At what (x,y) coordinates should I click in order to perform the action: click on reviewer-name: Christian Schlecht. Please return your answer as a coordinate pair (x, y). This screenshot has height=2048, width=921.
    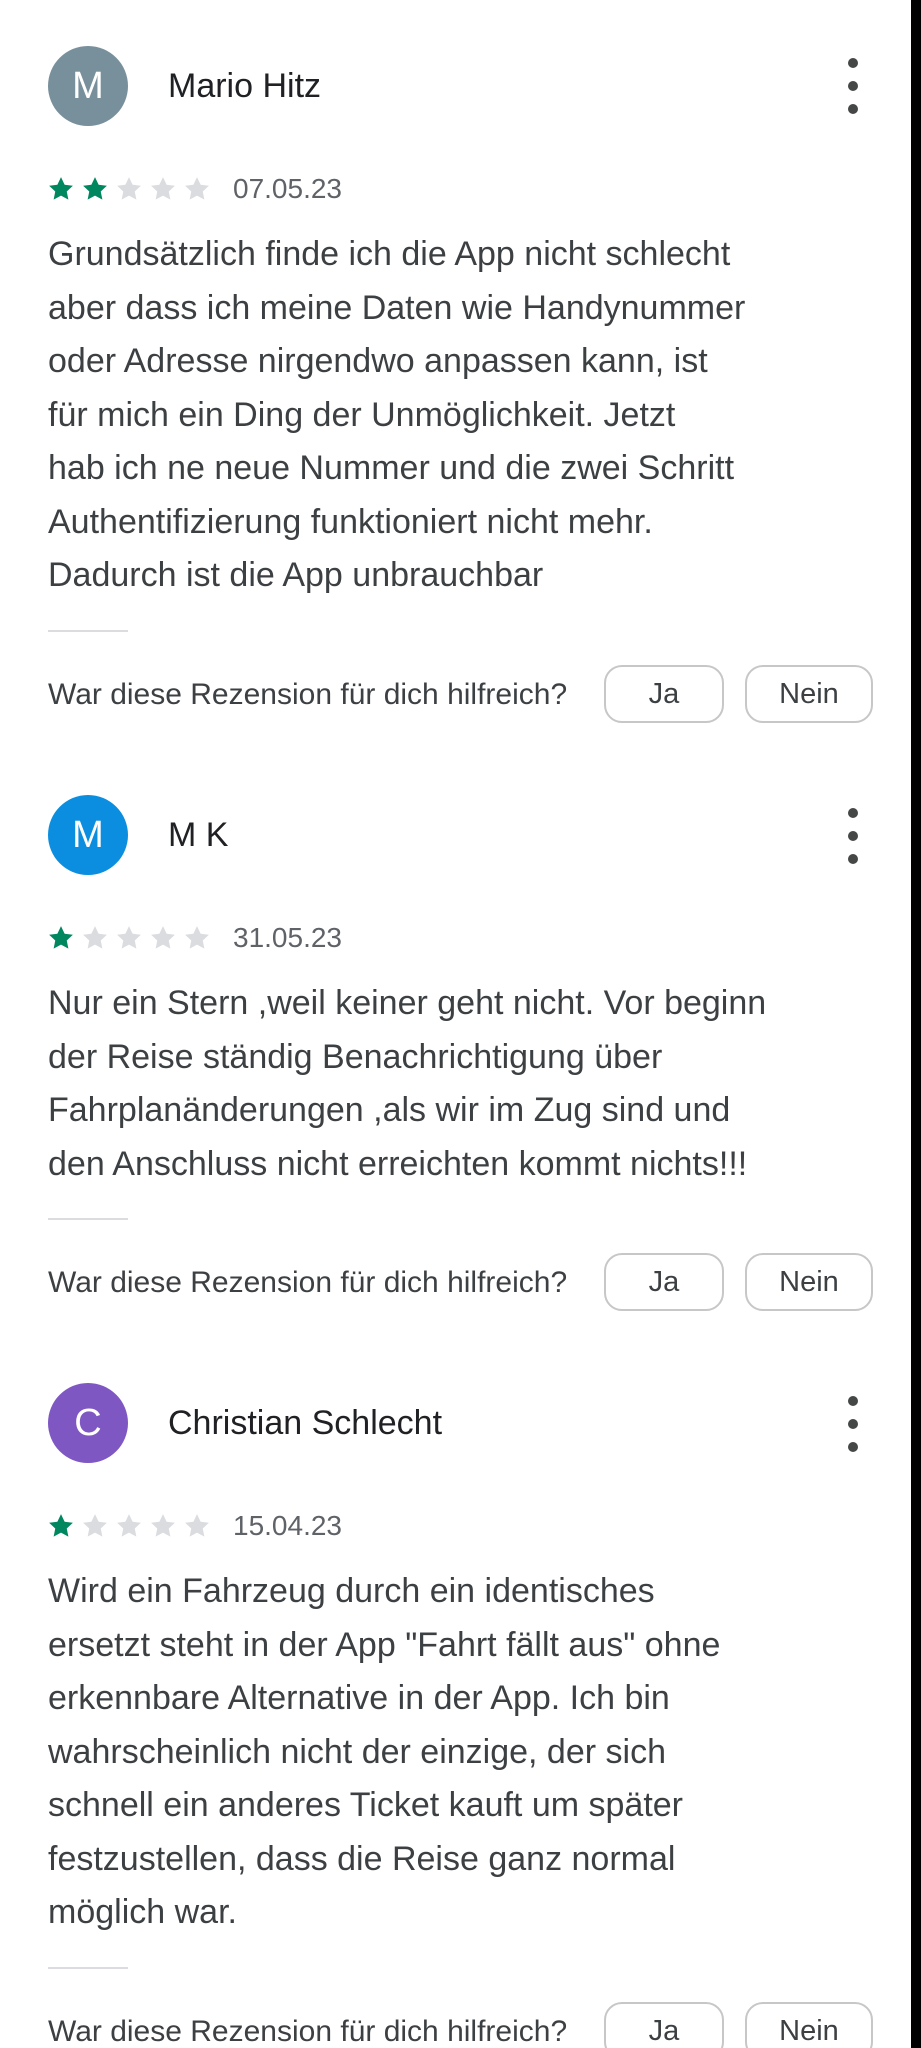
    Looking at the image, I should click on (305, 1423).